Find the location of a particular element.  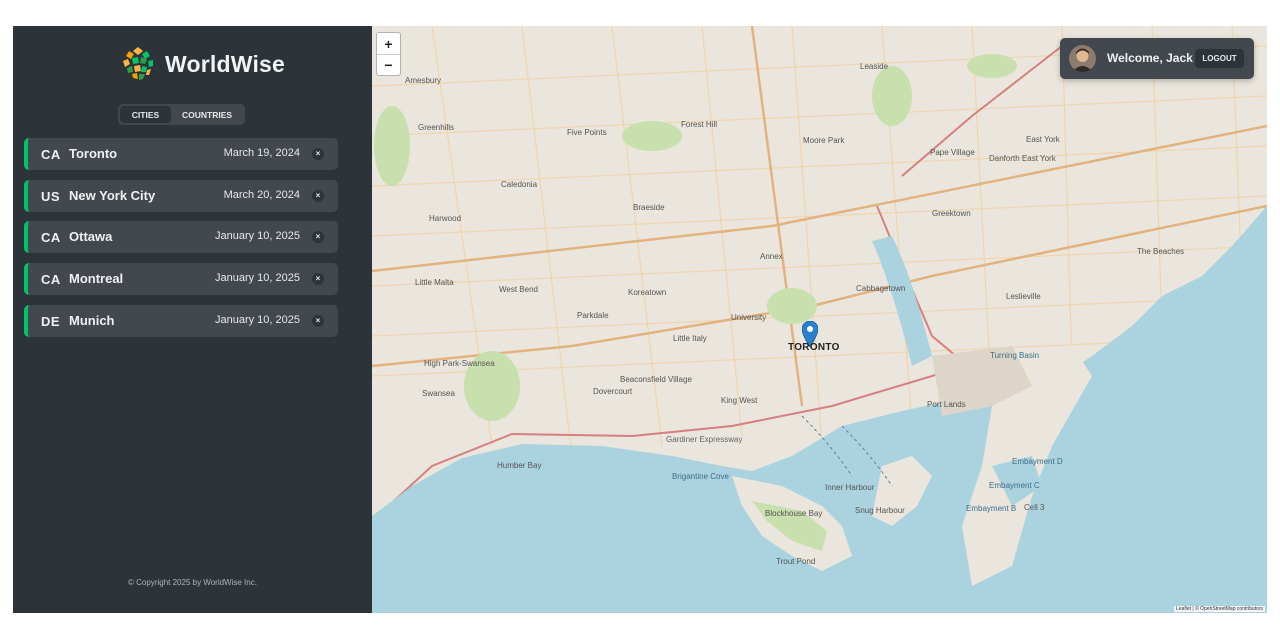

map-label: High Park-Swansea is located at coordinates (459, 363).